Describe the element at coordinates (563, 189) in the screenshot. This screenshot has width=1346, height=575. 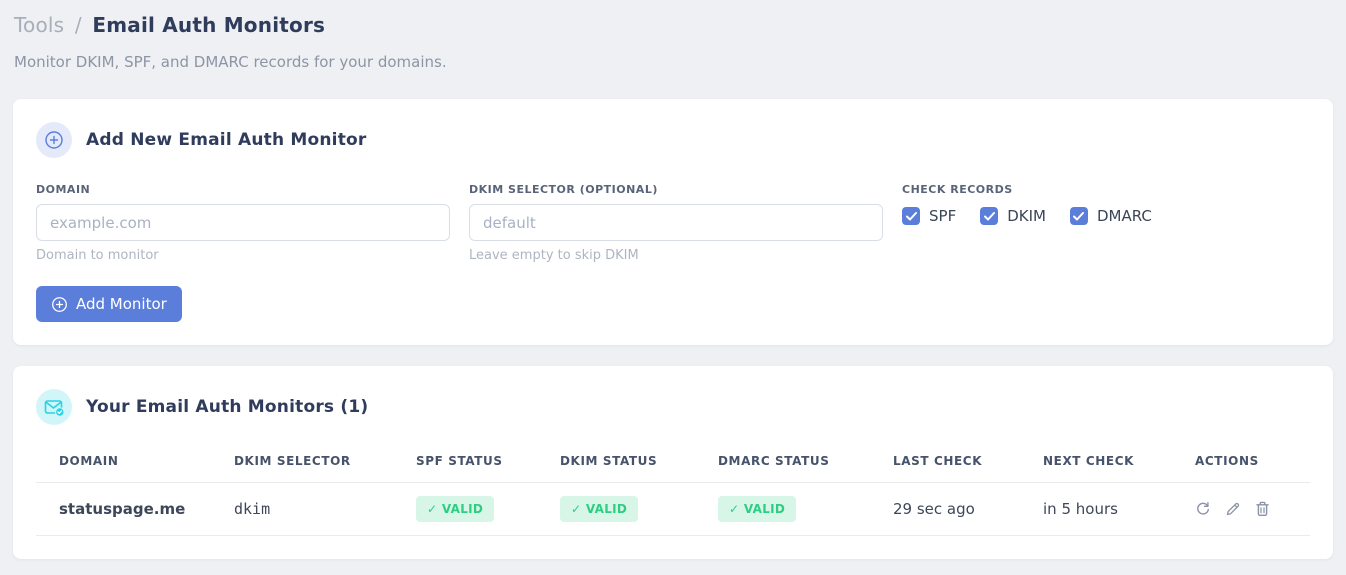
I see `dkim-selector-label: DKIM SELECTOR (OPTIONAL)` at that location.